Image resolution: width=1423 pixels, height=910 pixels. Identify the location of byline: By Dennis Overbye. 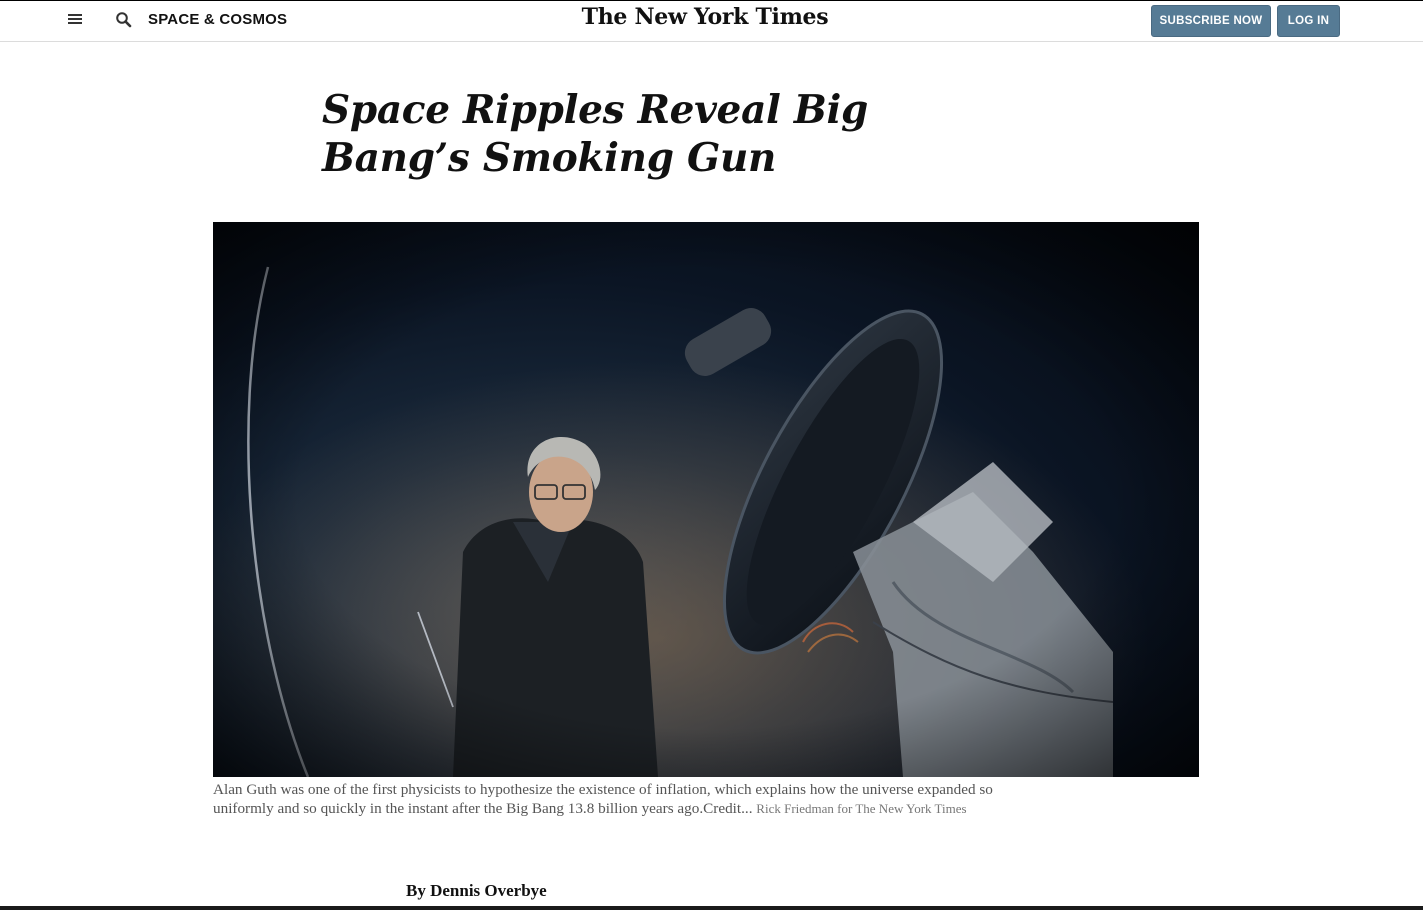
(476, 891).